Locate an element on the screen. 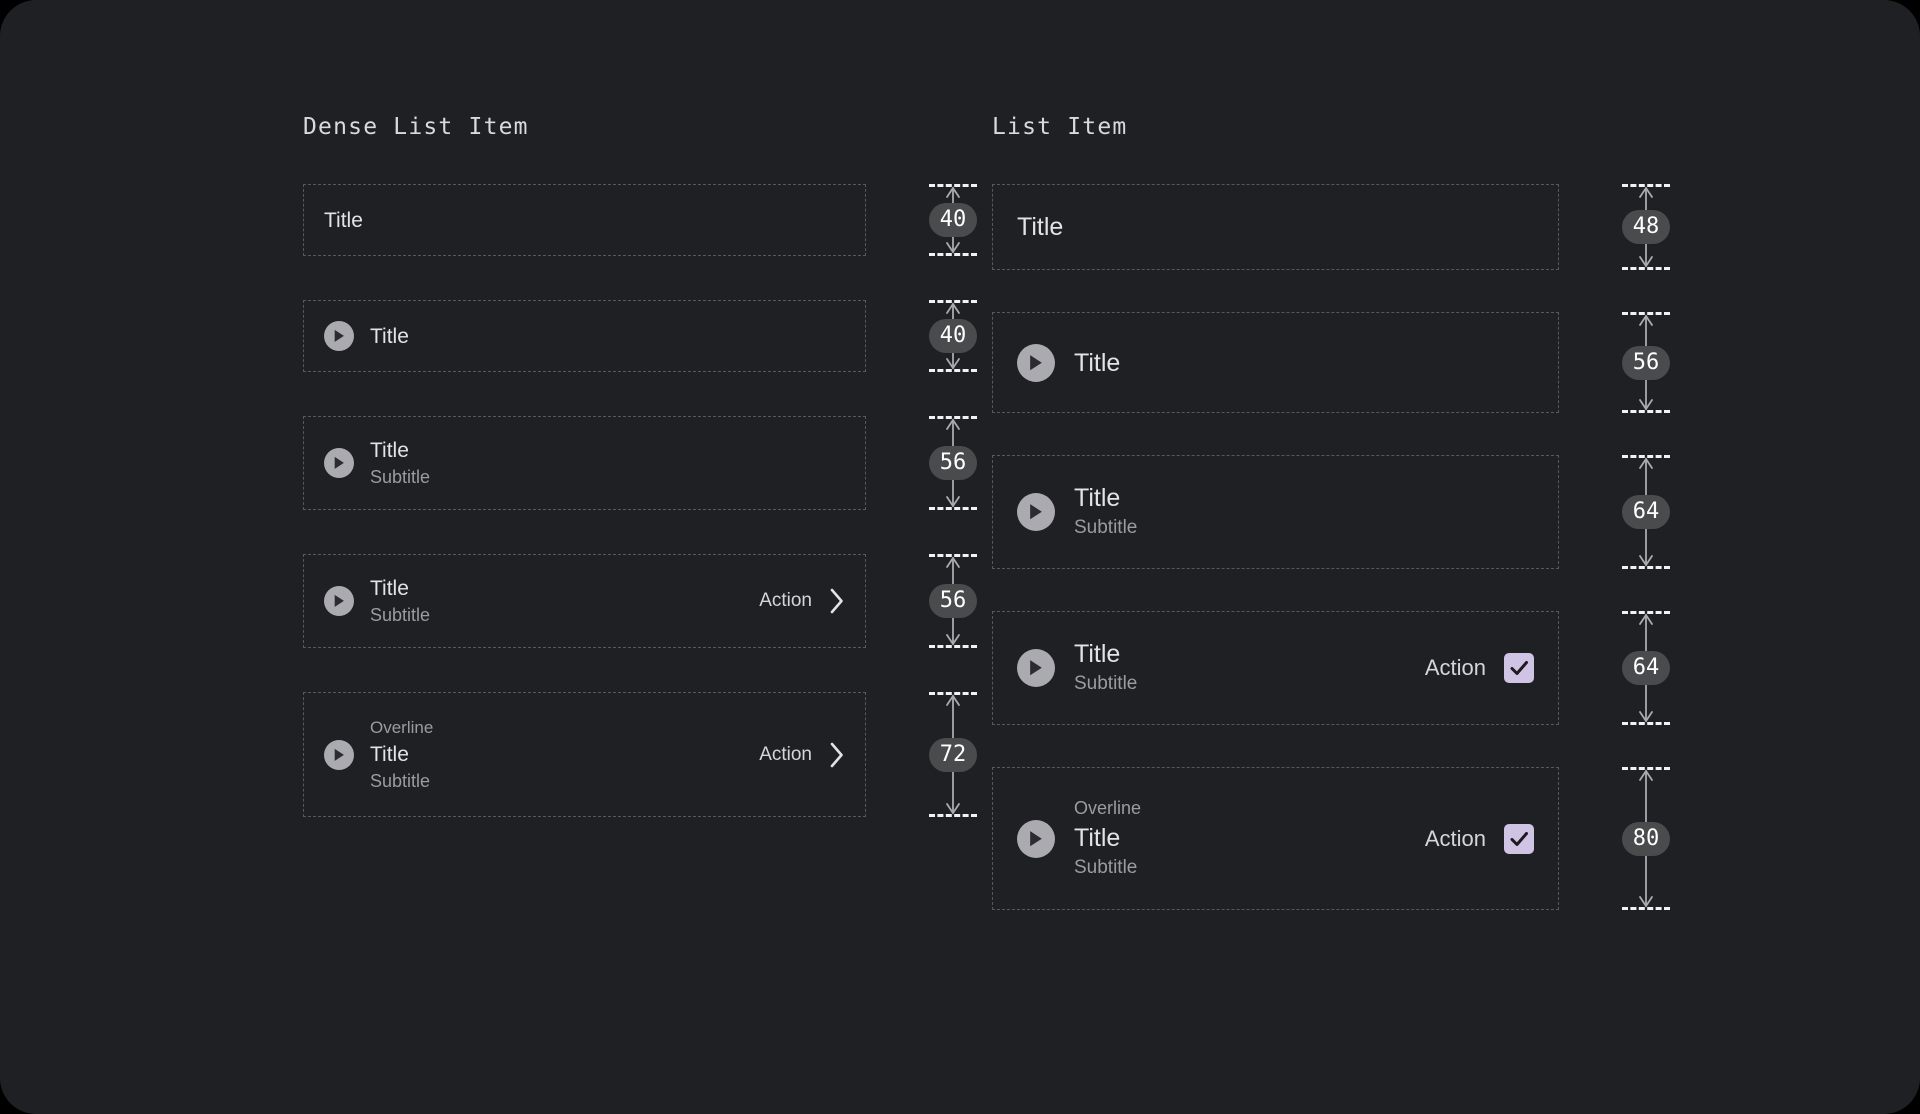 The image size is (1920, 1114). list-item-row: Title Subtitle 56 is located at coordinates (640, 463).